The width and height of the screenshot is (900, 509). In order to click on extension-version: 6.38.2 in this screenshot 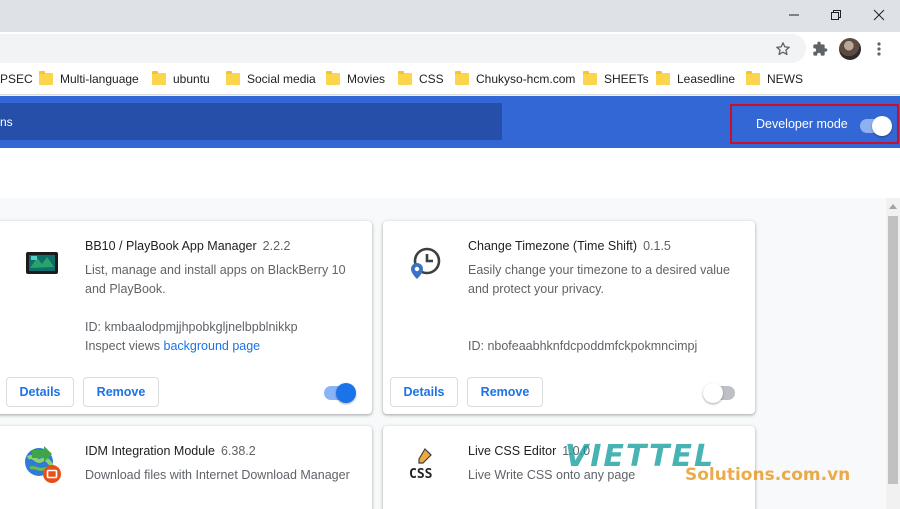, I will do `click(238, 451)`.